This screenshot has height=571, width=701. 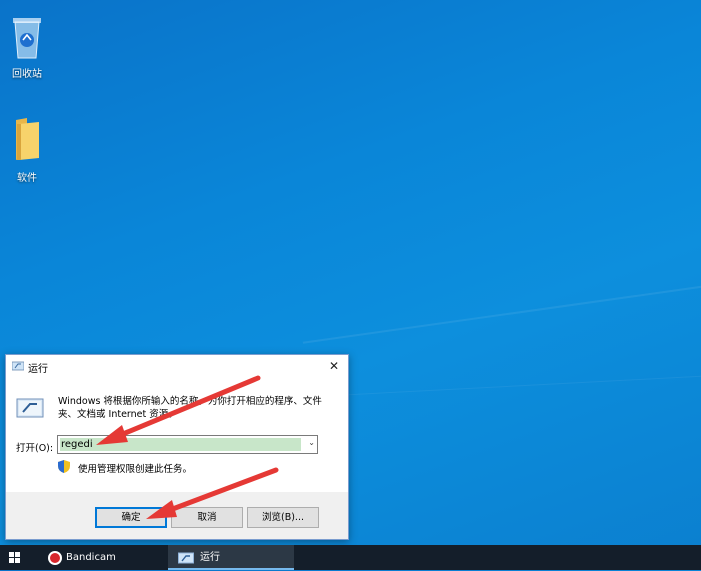 I want to click on desktop-icon-label: 软件, so click(x=27, y=178).